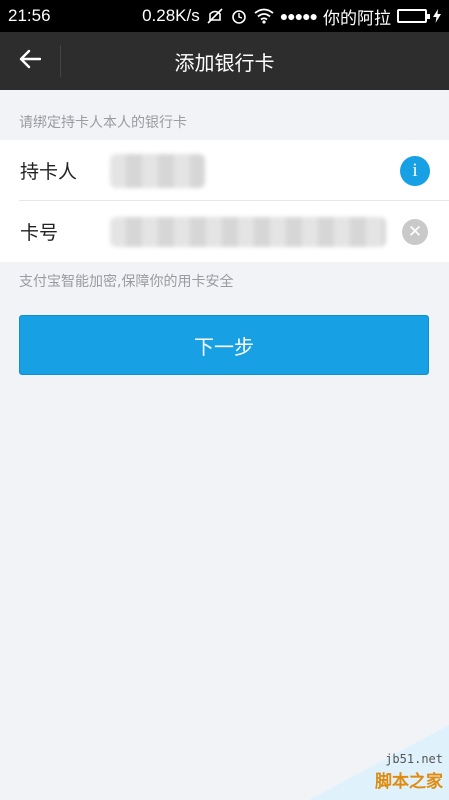  I want to click on card-number-row: 卡号 ✕, so click(224, 231).